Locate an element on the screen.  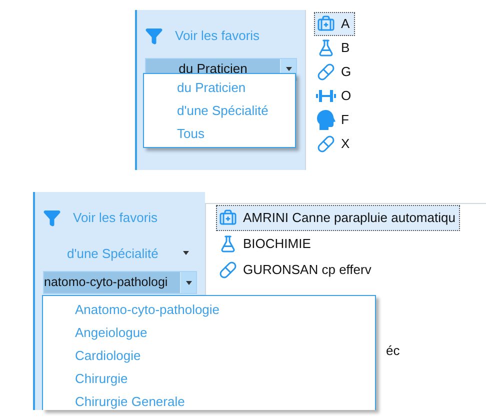
item-label: G is located at coordinates (346, 72).